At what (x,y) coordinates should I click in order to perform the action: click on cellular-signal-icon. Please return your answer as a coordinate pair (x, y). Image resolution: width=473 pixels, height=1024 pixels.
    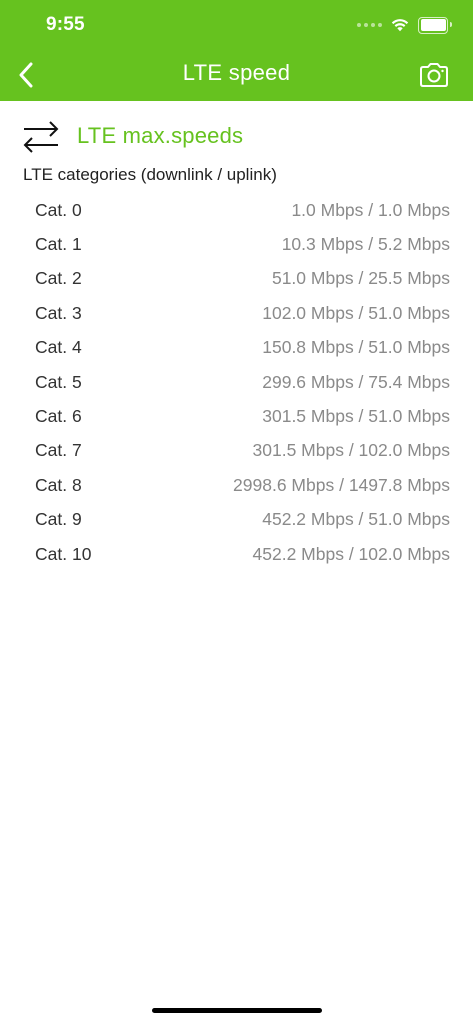
    Looking at the image, I should click on (369, 25).